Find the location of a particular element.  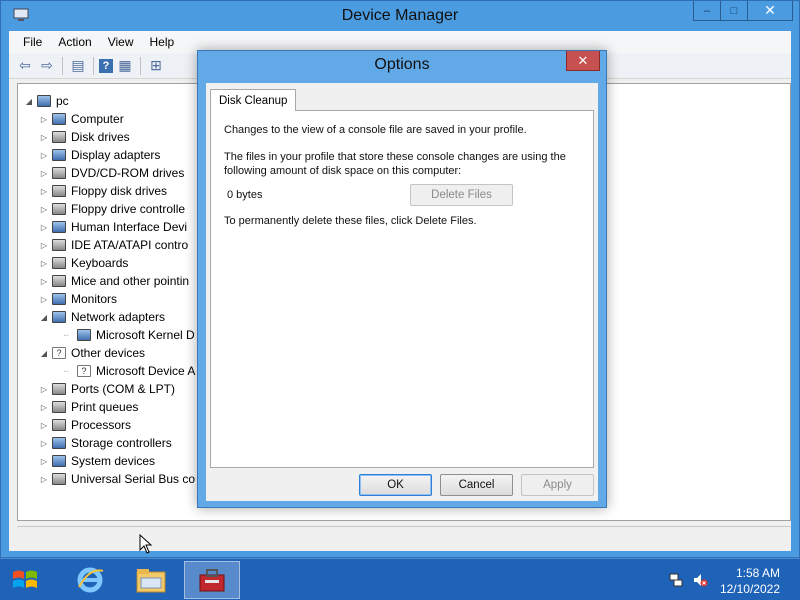

minimize-button: ‒ is located at coordinates (707, 11).